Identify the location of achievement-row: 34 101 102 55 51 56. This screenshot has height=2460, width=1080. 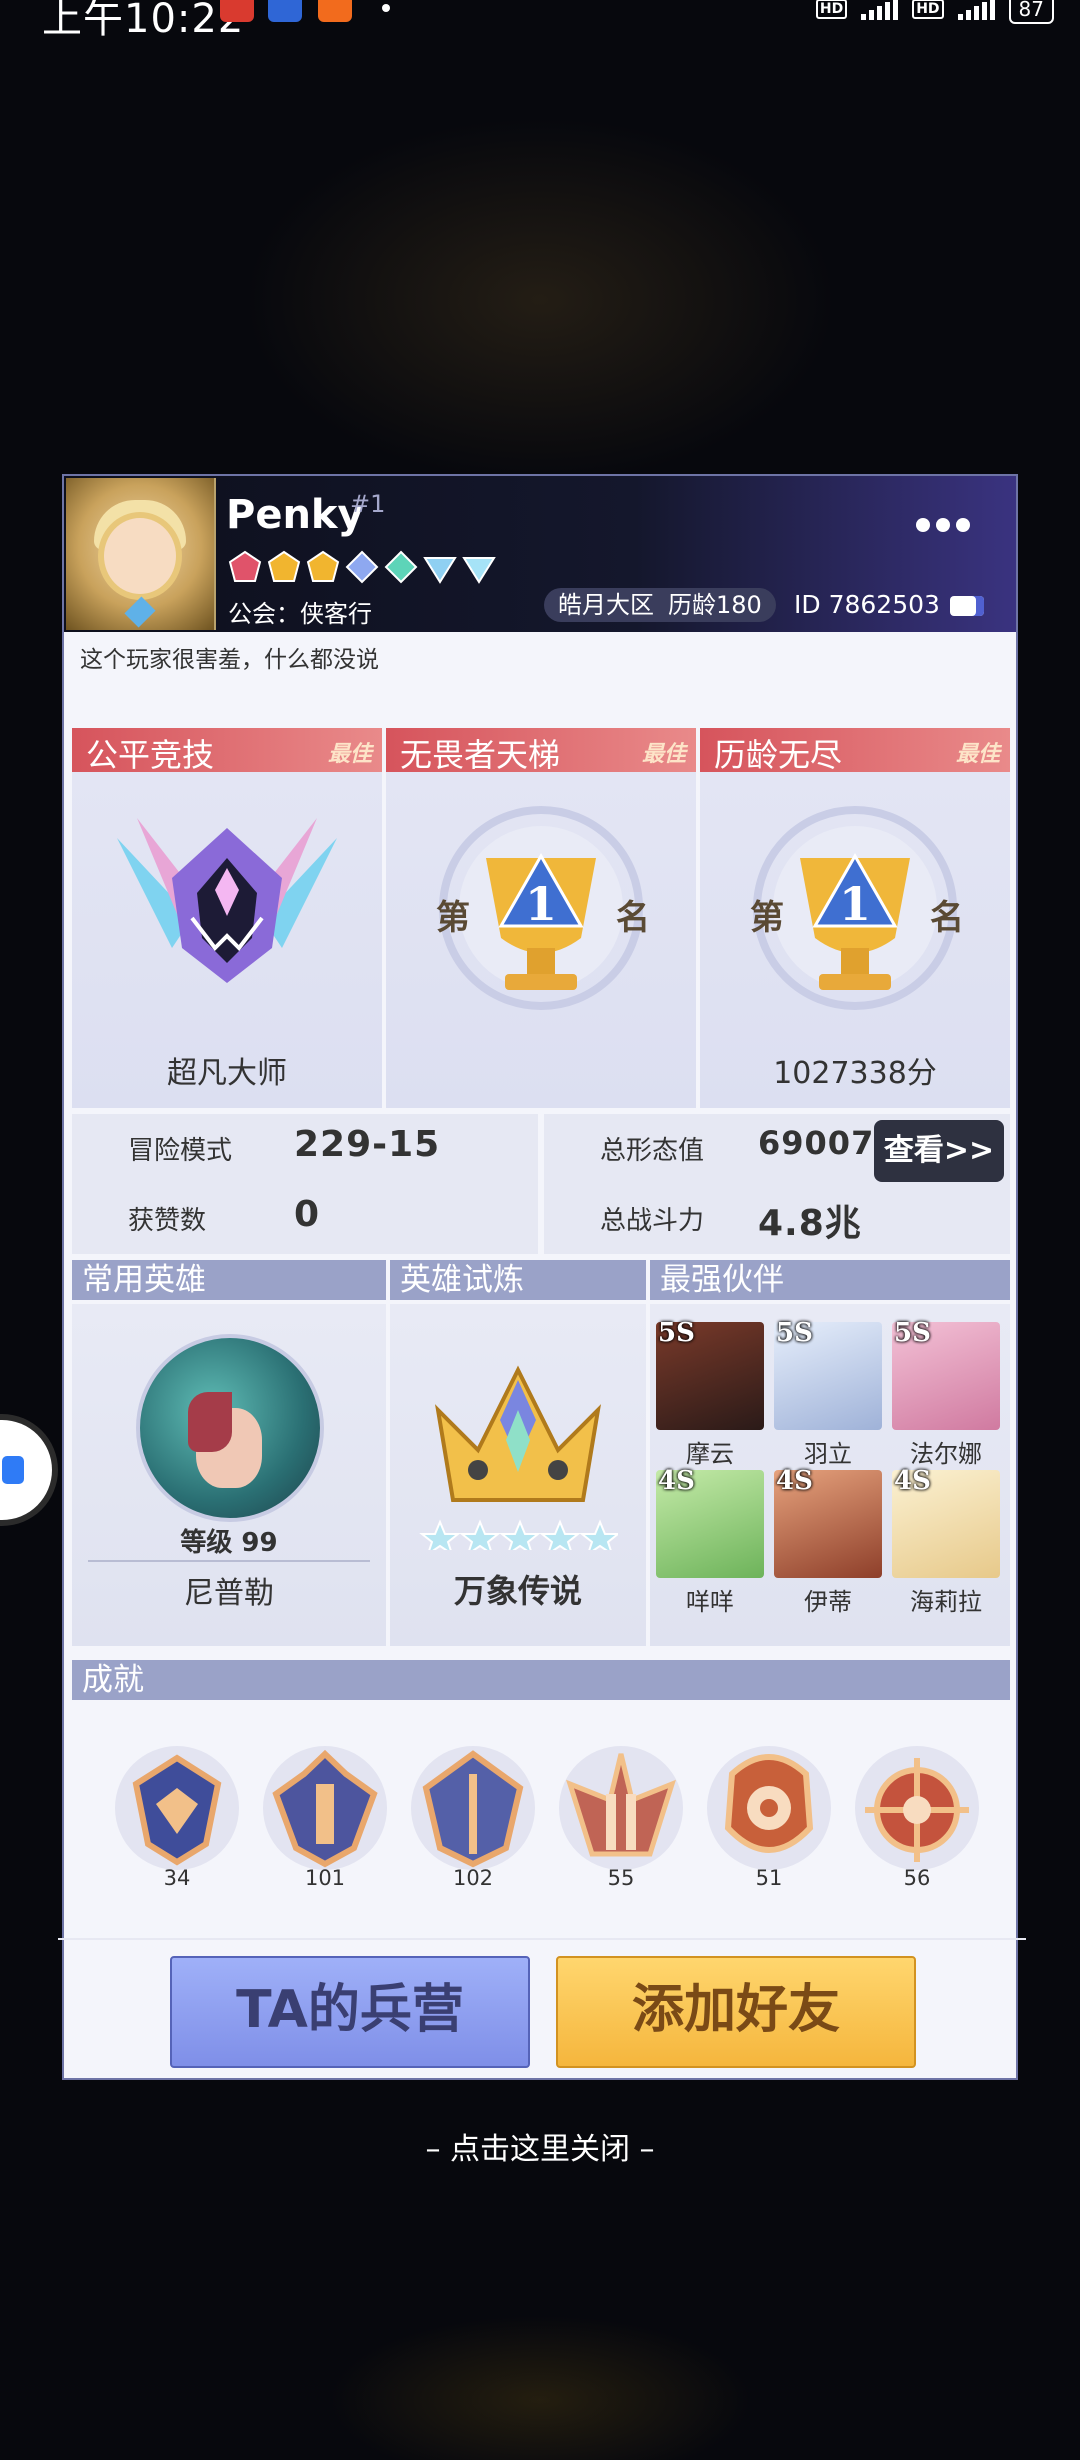
(541, 1809).